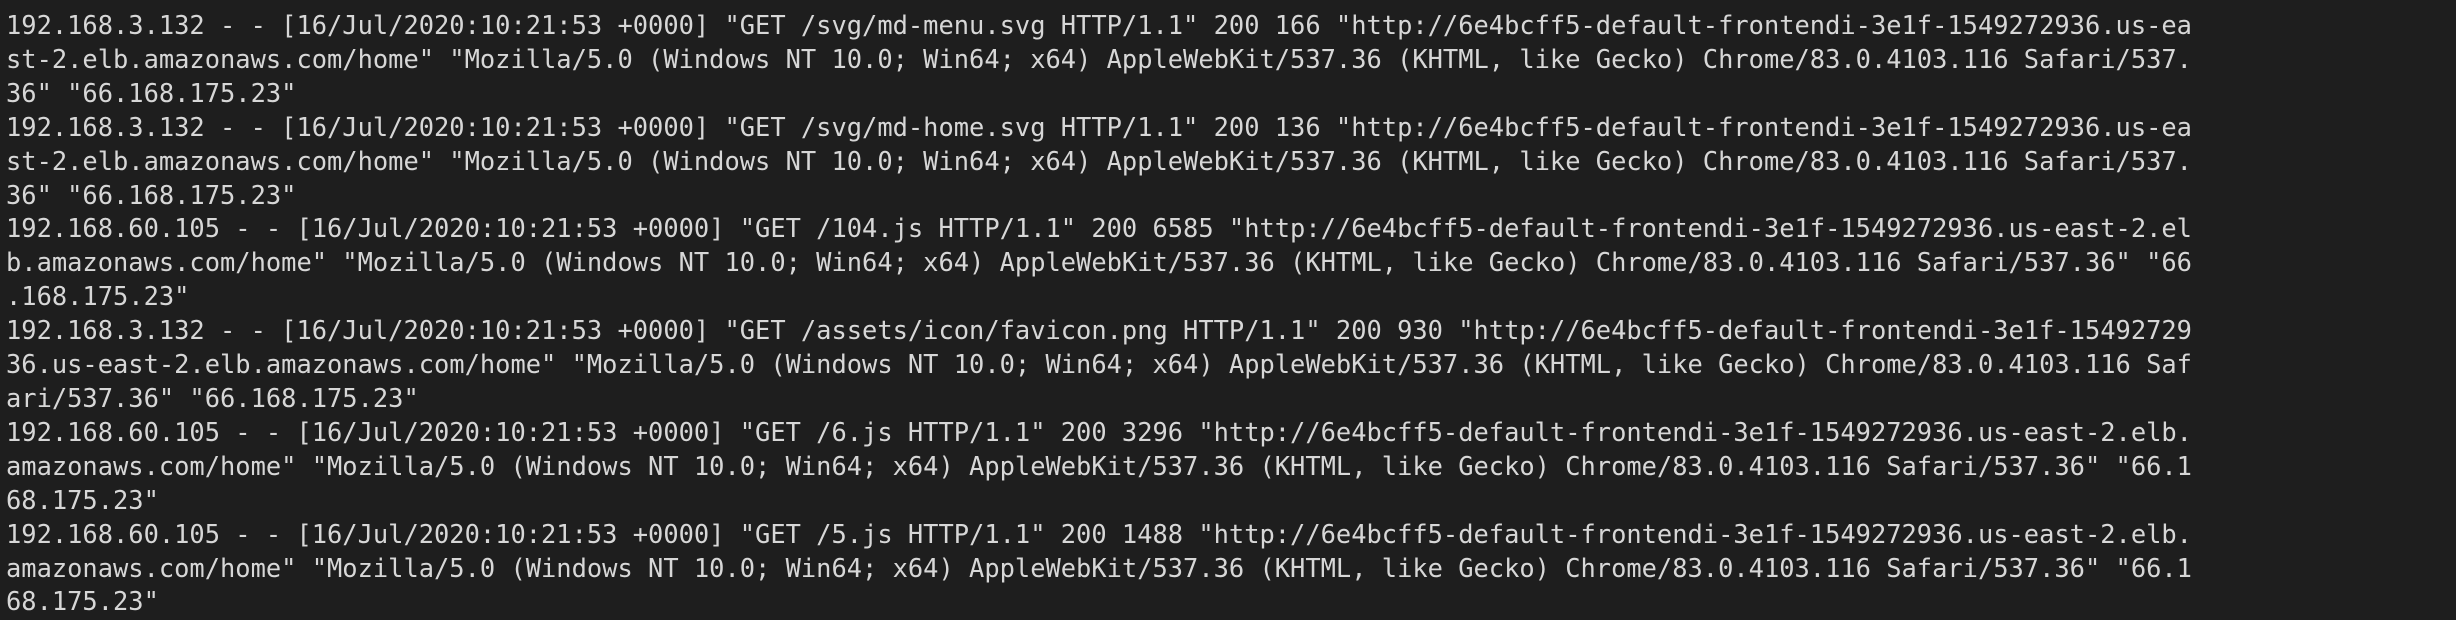 Image resolution: width=2456 pixels, height=620 pixels. I want to click on log-line: .168.175.23", so click(98, 296).